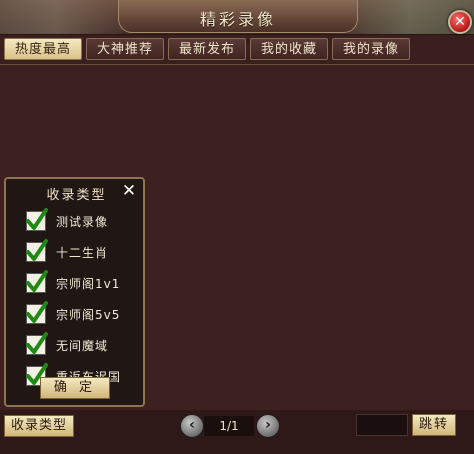  What do you see at coordinates (382, 425) in the screenshot?
I see `page-jump-input` at bounding box center [382, 425].